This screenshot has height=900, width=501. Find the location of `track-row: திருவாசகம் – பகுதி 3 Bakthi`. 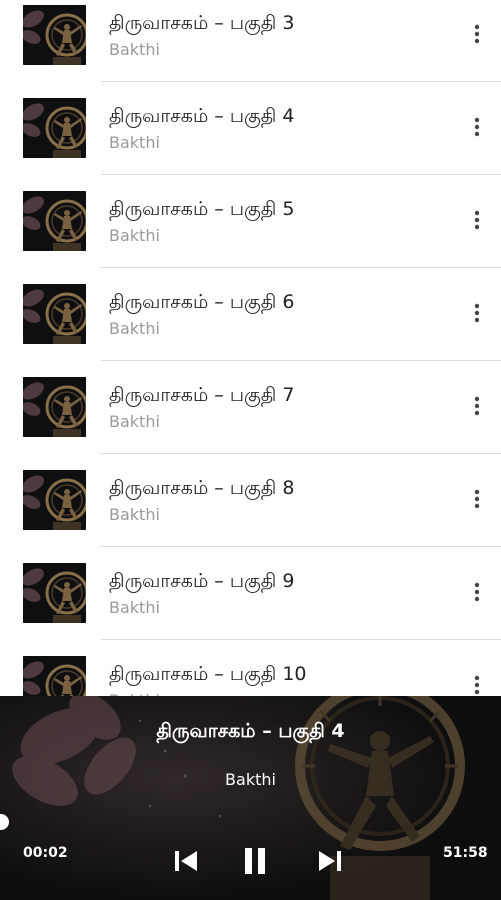

track-row: திருவாசகம் – பகுதி 3 Bakthi is located at coordinates (250, 41).